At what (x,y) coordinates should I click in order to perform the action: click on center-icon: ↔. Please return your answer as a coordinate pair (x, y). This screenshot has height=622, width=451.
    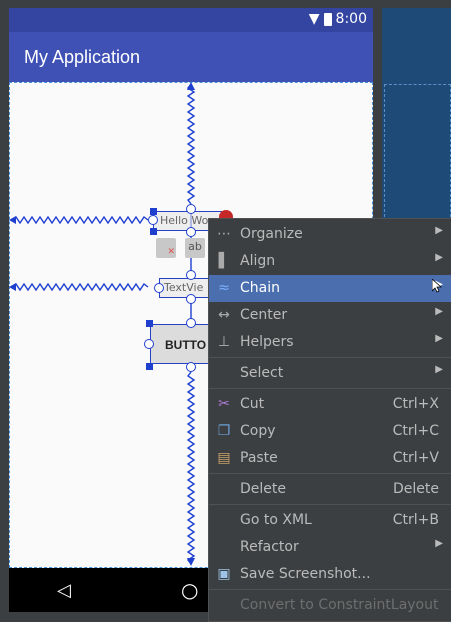
    Looking at the image, I should click on (224, 315).